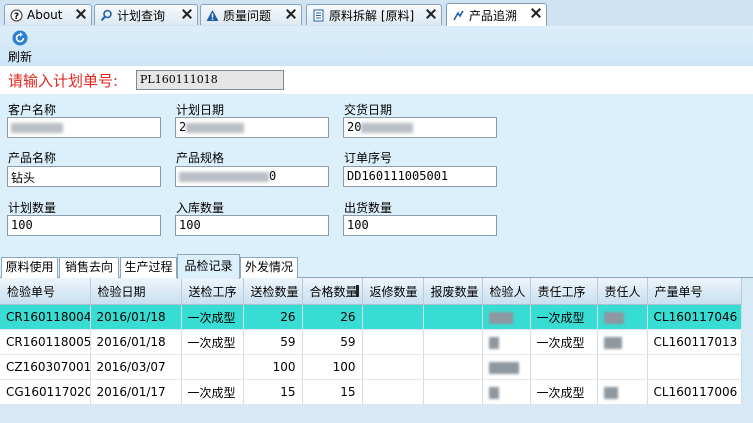 This screenshot has width=753, height=423. What do you see at coordinates (84, 176) in the screenshot?
I see `product-name-field: 钻头` at bounding box center [84, 176].